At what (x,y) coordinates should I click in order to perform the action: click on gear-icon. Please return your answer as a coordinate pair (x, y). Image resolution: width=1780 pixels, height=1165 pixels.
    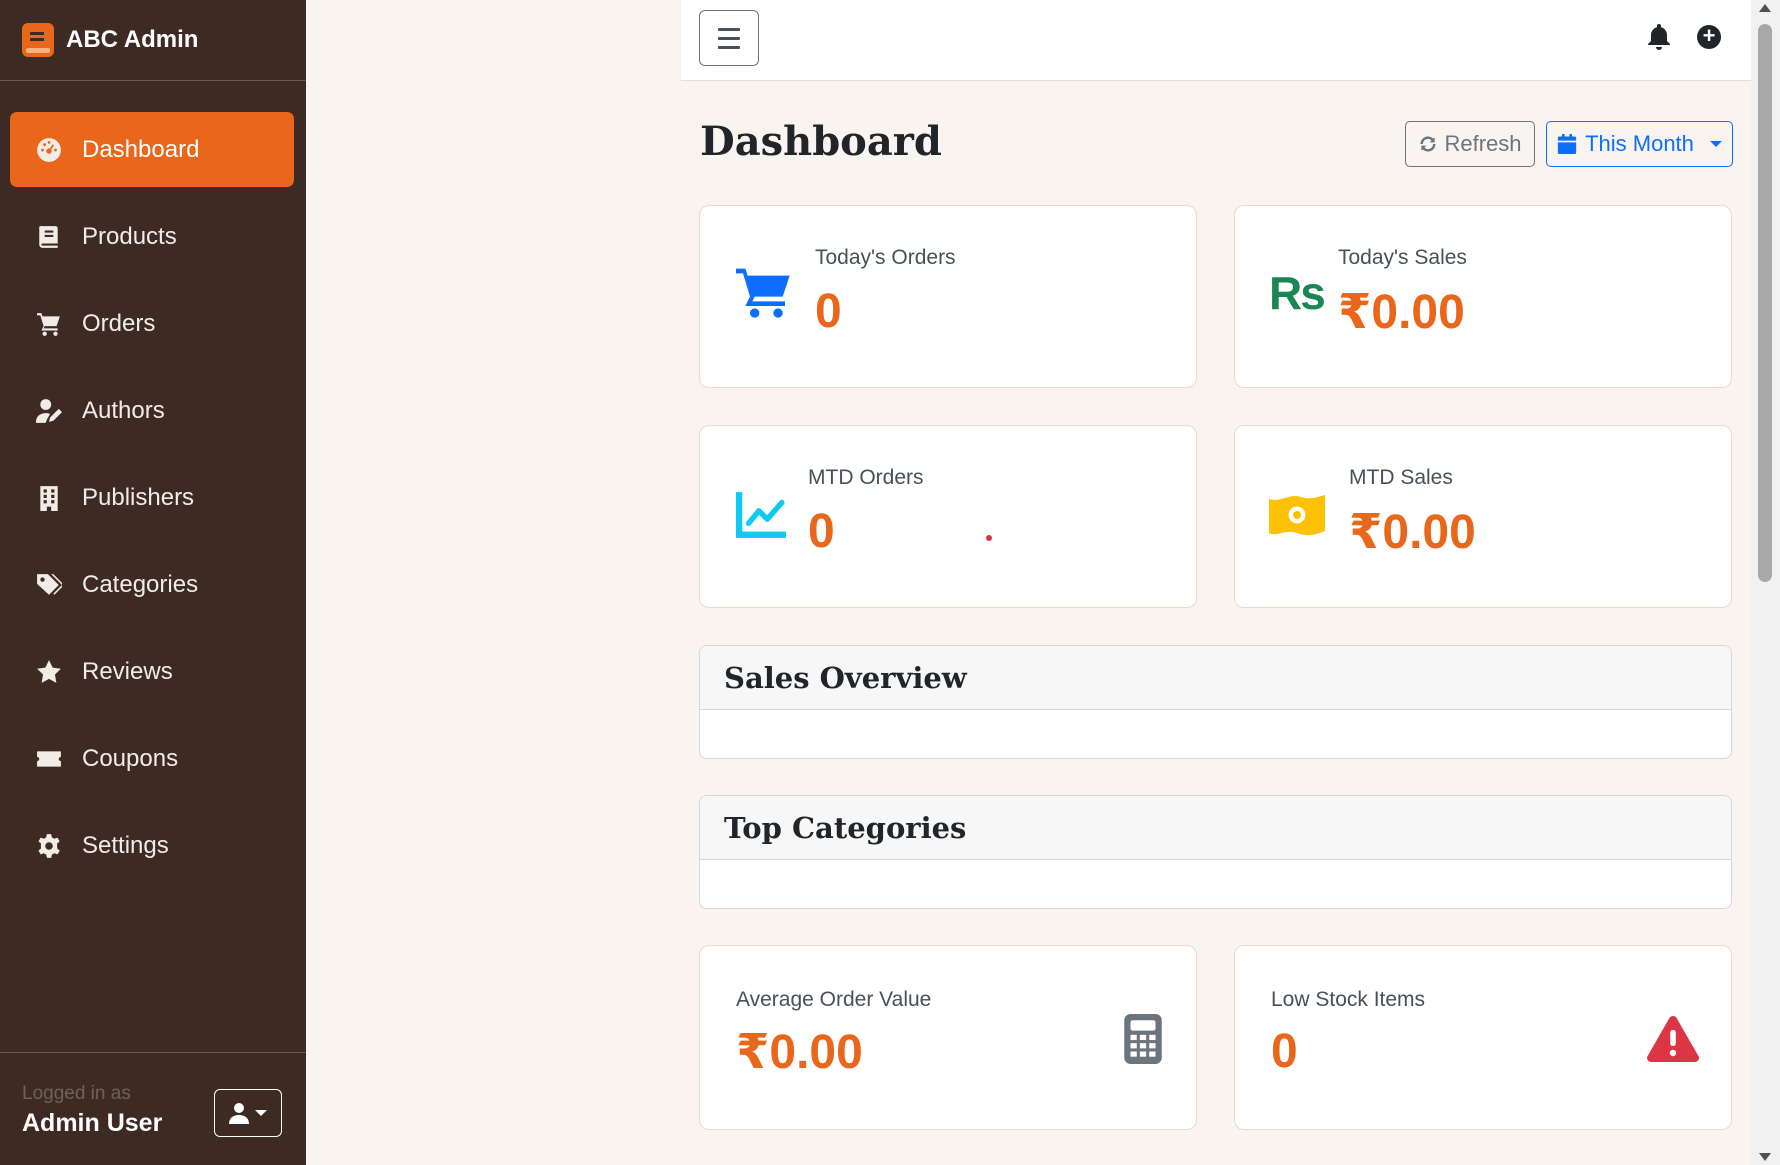
    Looking at the image, I should click on (49, 846).